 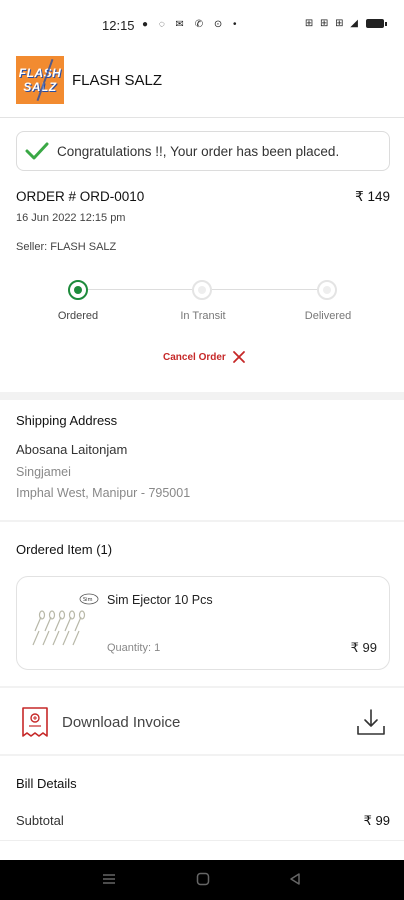 I want to click on close-icon, so click(x=238, y=357).